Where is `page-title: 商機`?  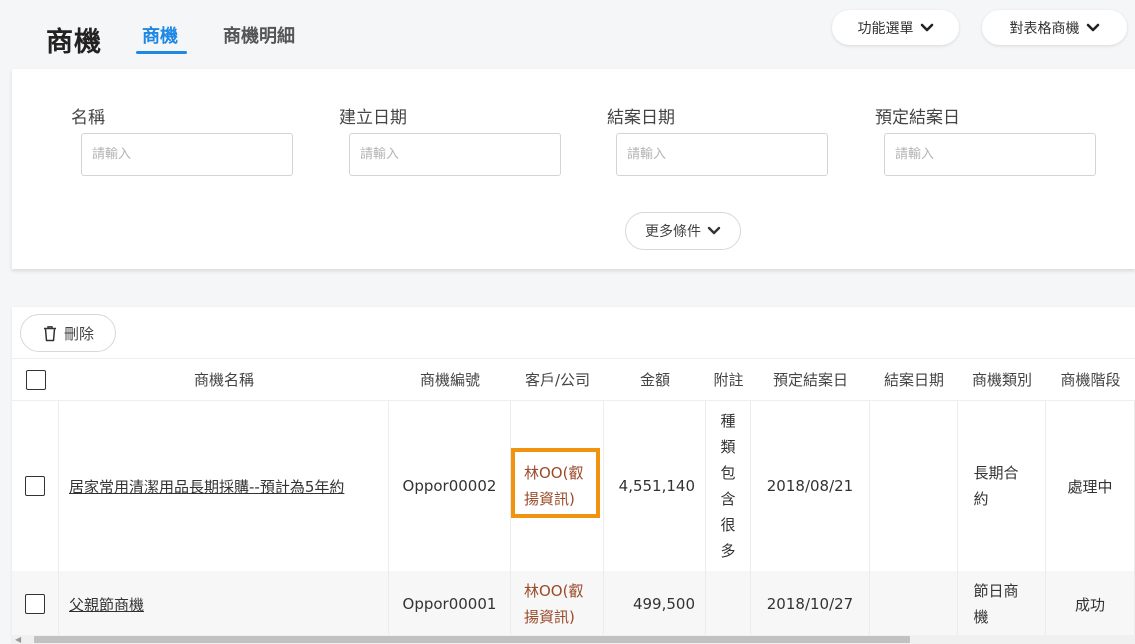
page-title: 商機 is located at coordinates (74, 42).